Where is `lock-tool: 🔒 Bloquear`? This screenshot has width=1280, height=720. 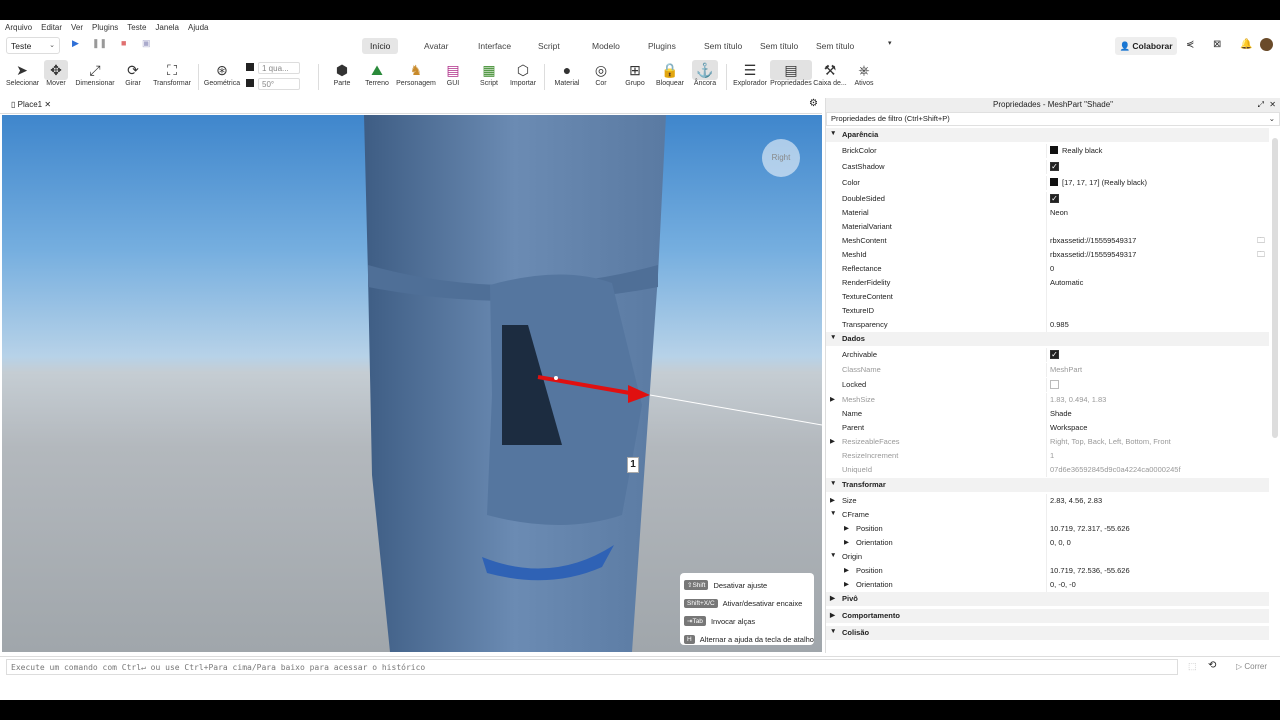
lock-tool: 🔒 Bloquear is located at coordinates (670, 73).